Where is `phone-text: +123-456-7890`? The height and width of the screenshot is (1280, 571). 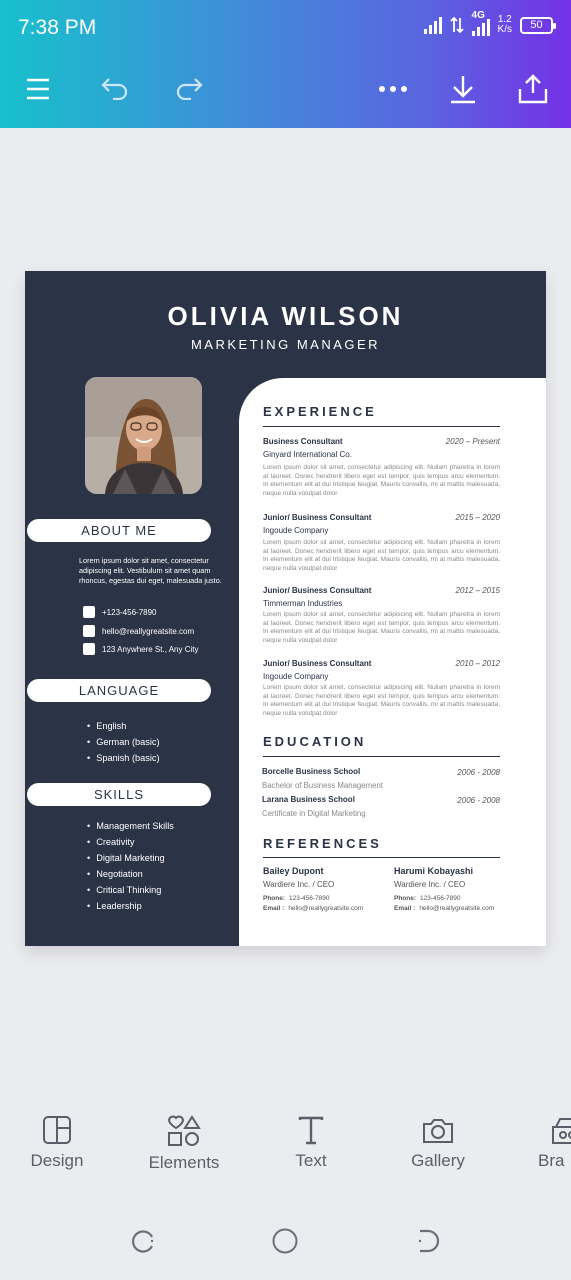 phone-text: +123-456-7890 is located at coordinates (129, 612).